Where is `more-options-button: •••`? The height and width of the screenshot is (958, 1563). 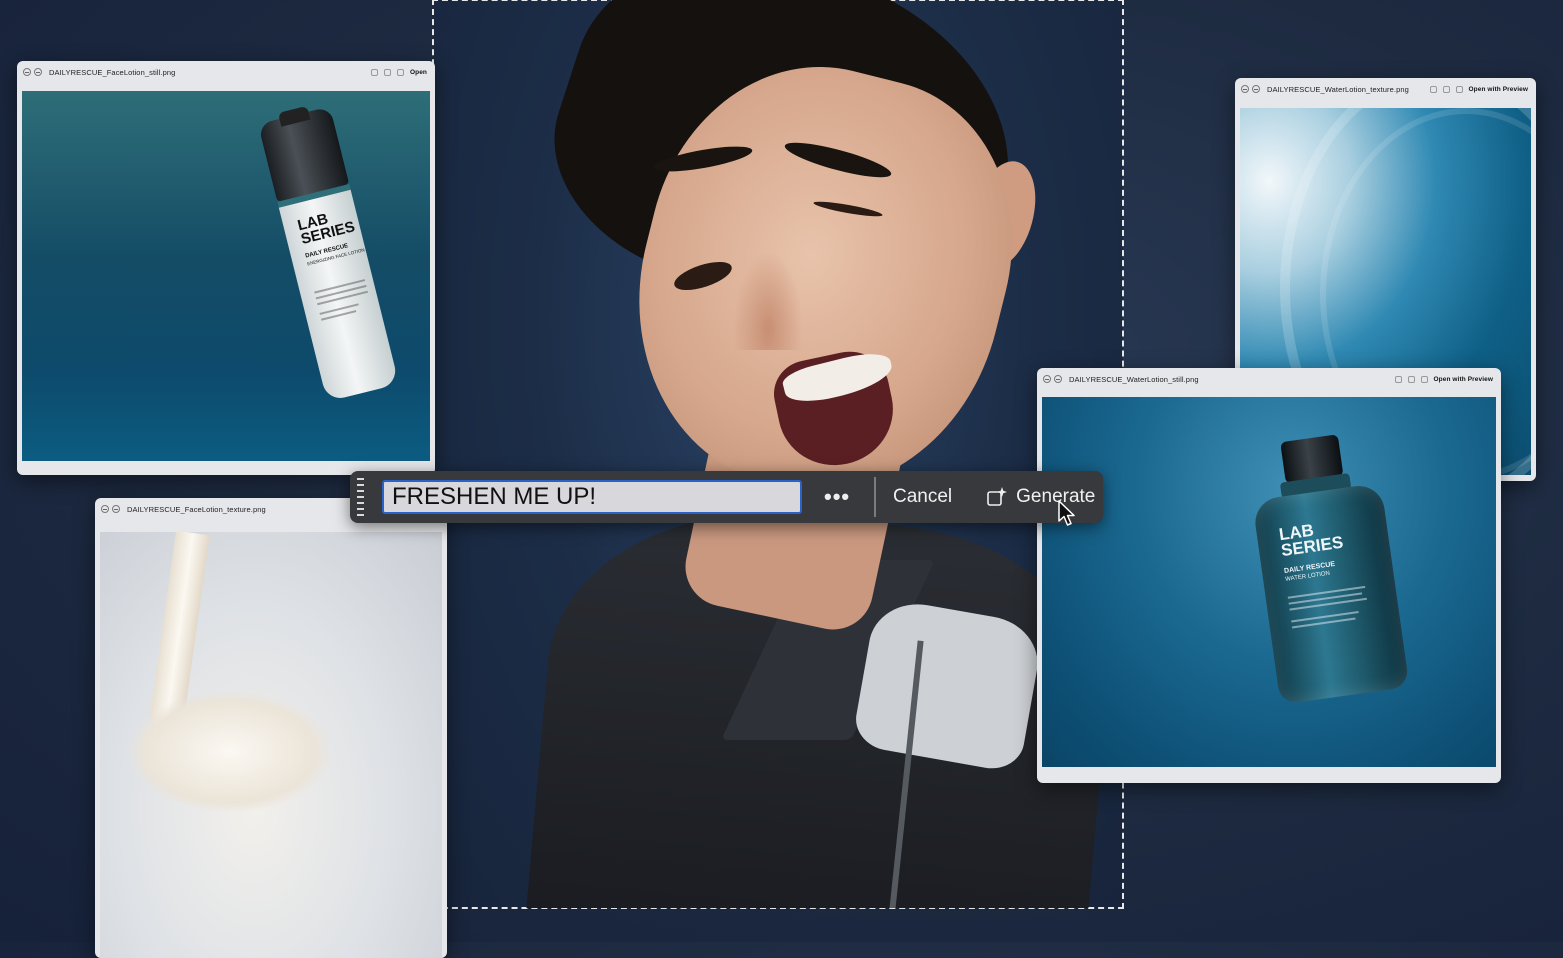
more-options-button: ••• is located at coordinates (836, 497).